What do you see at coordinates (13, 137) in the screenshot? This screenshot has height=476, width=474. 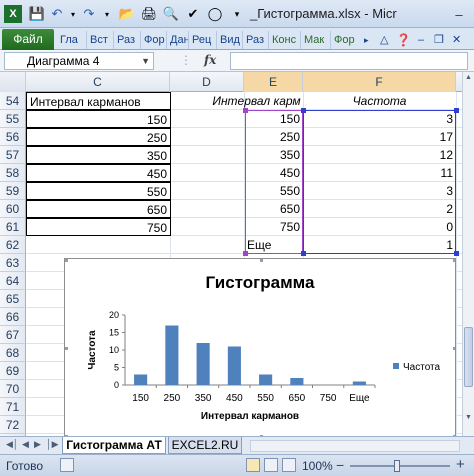 I see `row-header: 56` at bounding box center [13, 137].